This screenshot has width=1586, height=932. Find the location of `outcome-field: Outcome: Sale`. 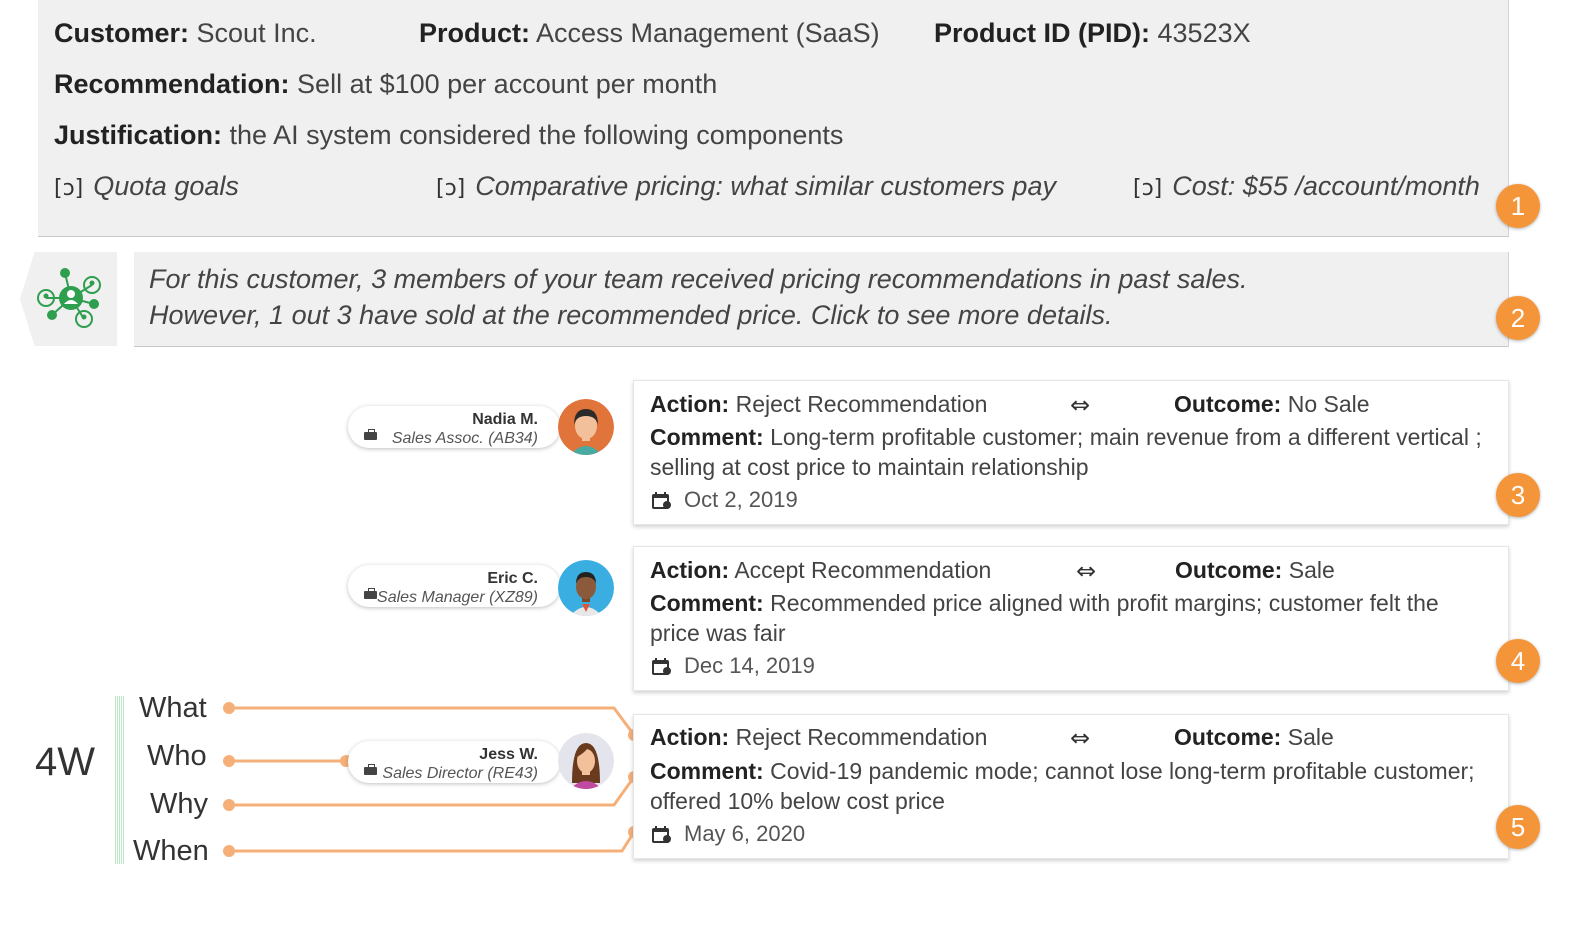

outcome-field: Outcome: Sale is located at coordinates (1254, 737).